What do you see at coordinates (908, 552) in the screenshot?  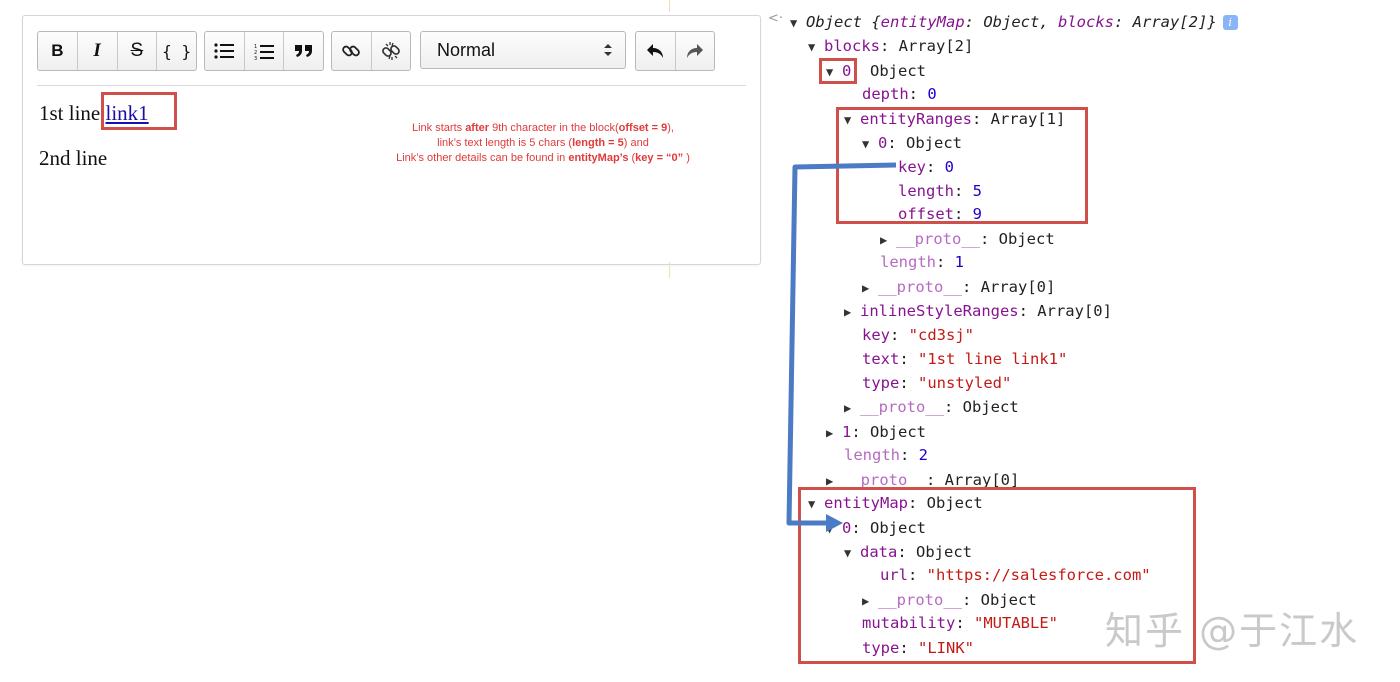 I see `tree-entity-data: ▼ data: Object` at bounding box center [908, 552].